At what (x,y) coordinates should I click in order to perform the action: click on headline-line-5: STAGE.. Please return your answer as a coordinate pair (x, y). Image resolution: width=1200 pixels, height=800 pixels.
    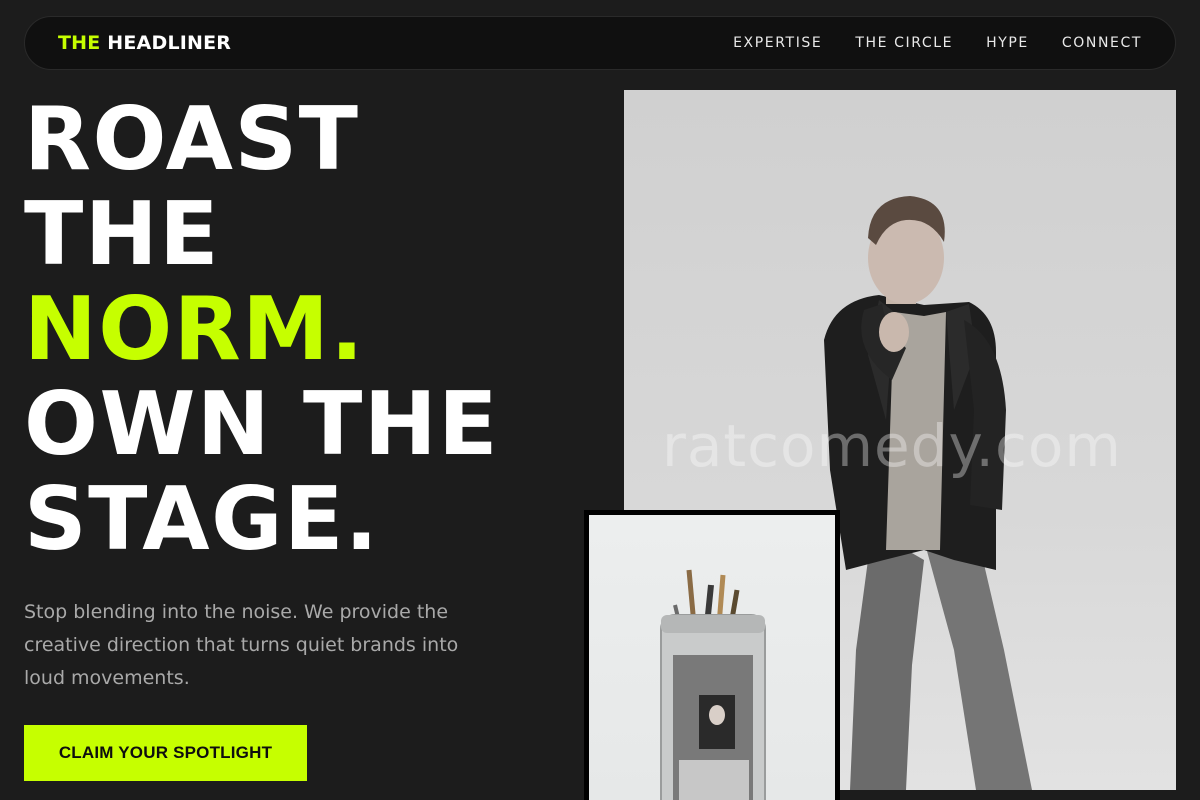
    Looking at the image, I should click on (202, 519).